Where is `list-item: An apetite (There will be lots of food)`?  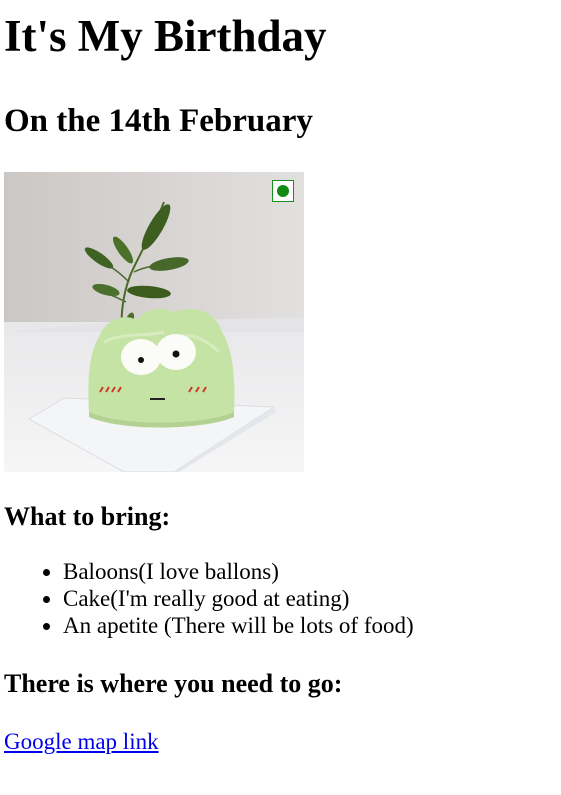 list-item: An apetite (There will be lots of food) is located at coordinates (308, 625).